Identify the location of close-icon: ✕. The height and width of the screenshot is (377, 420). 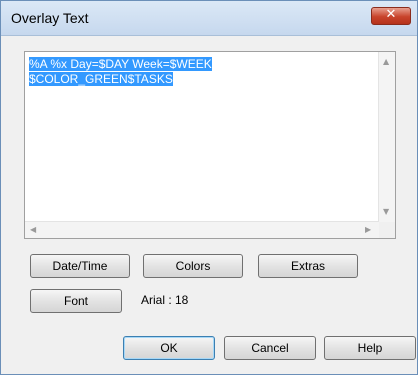
(391, 14).